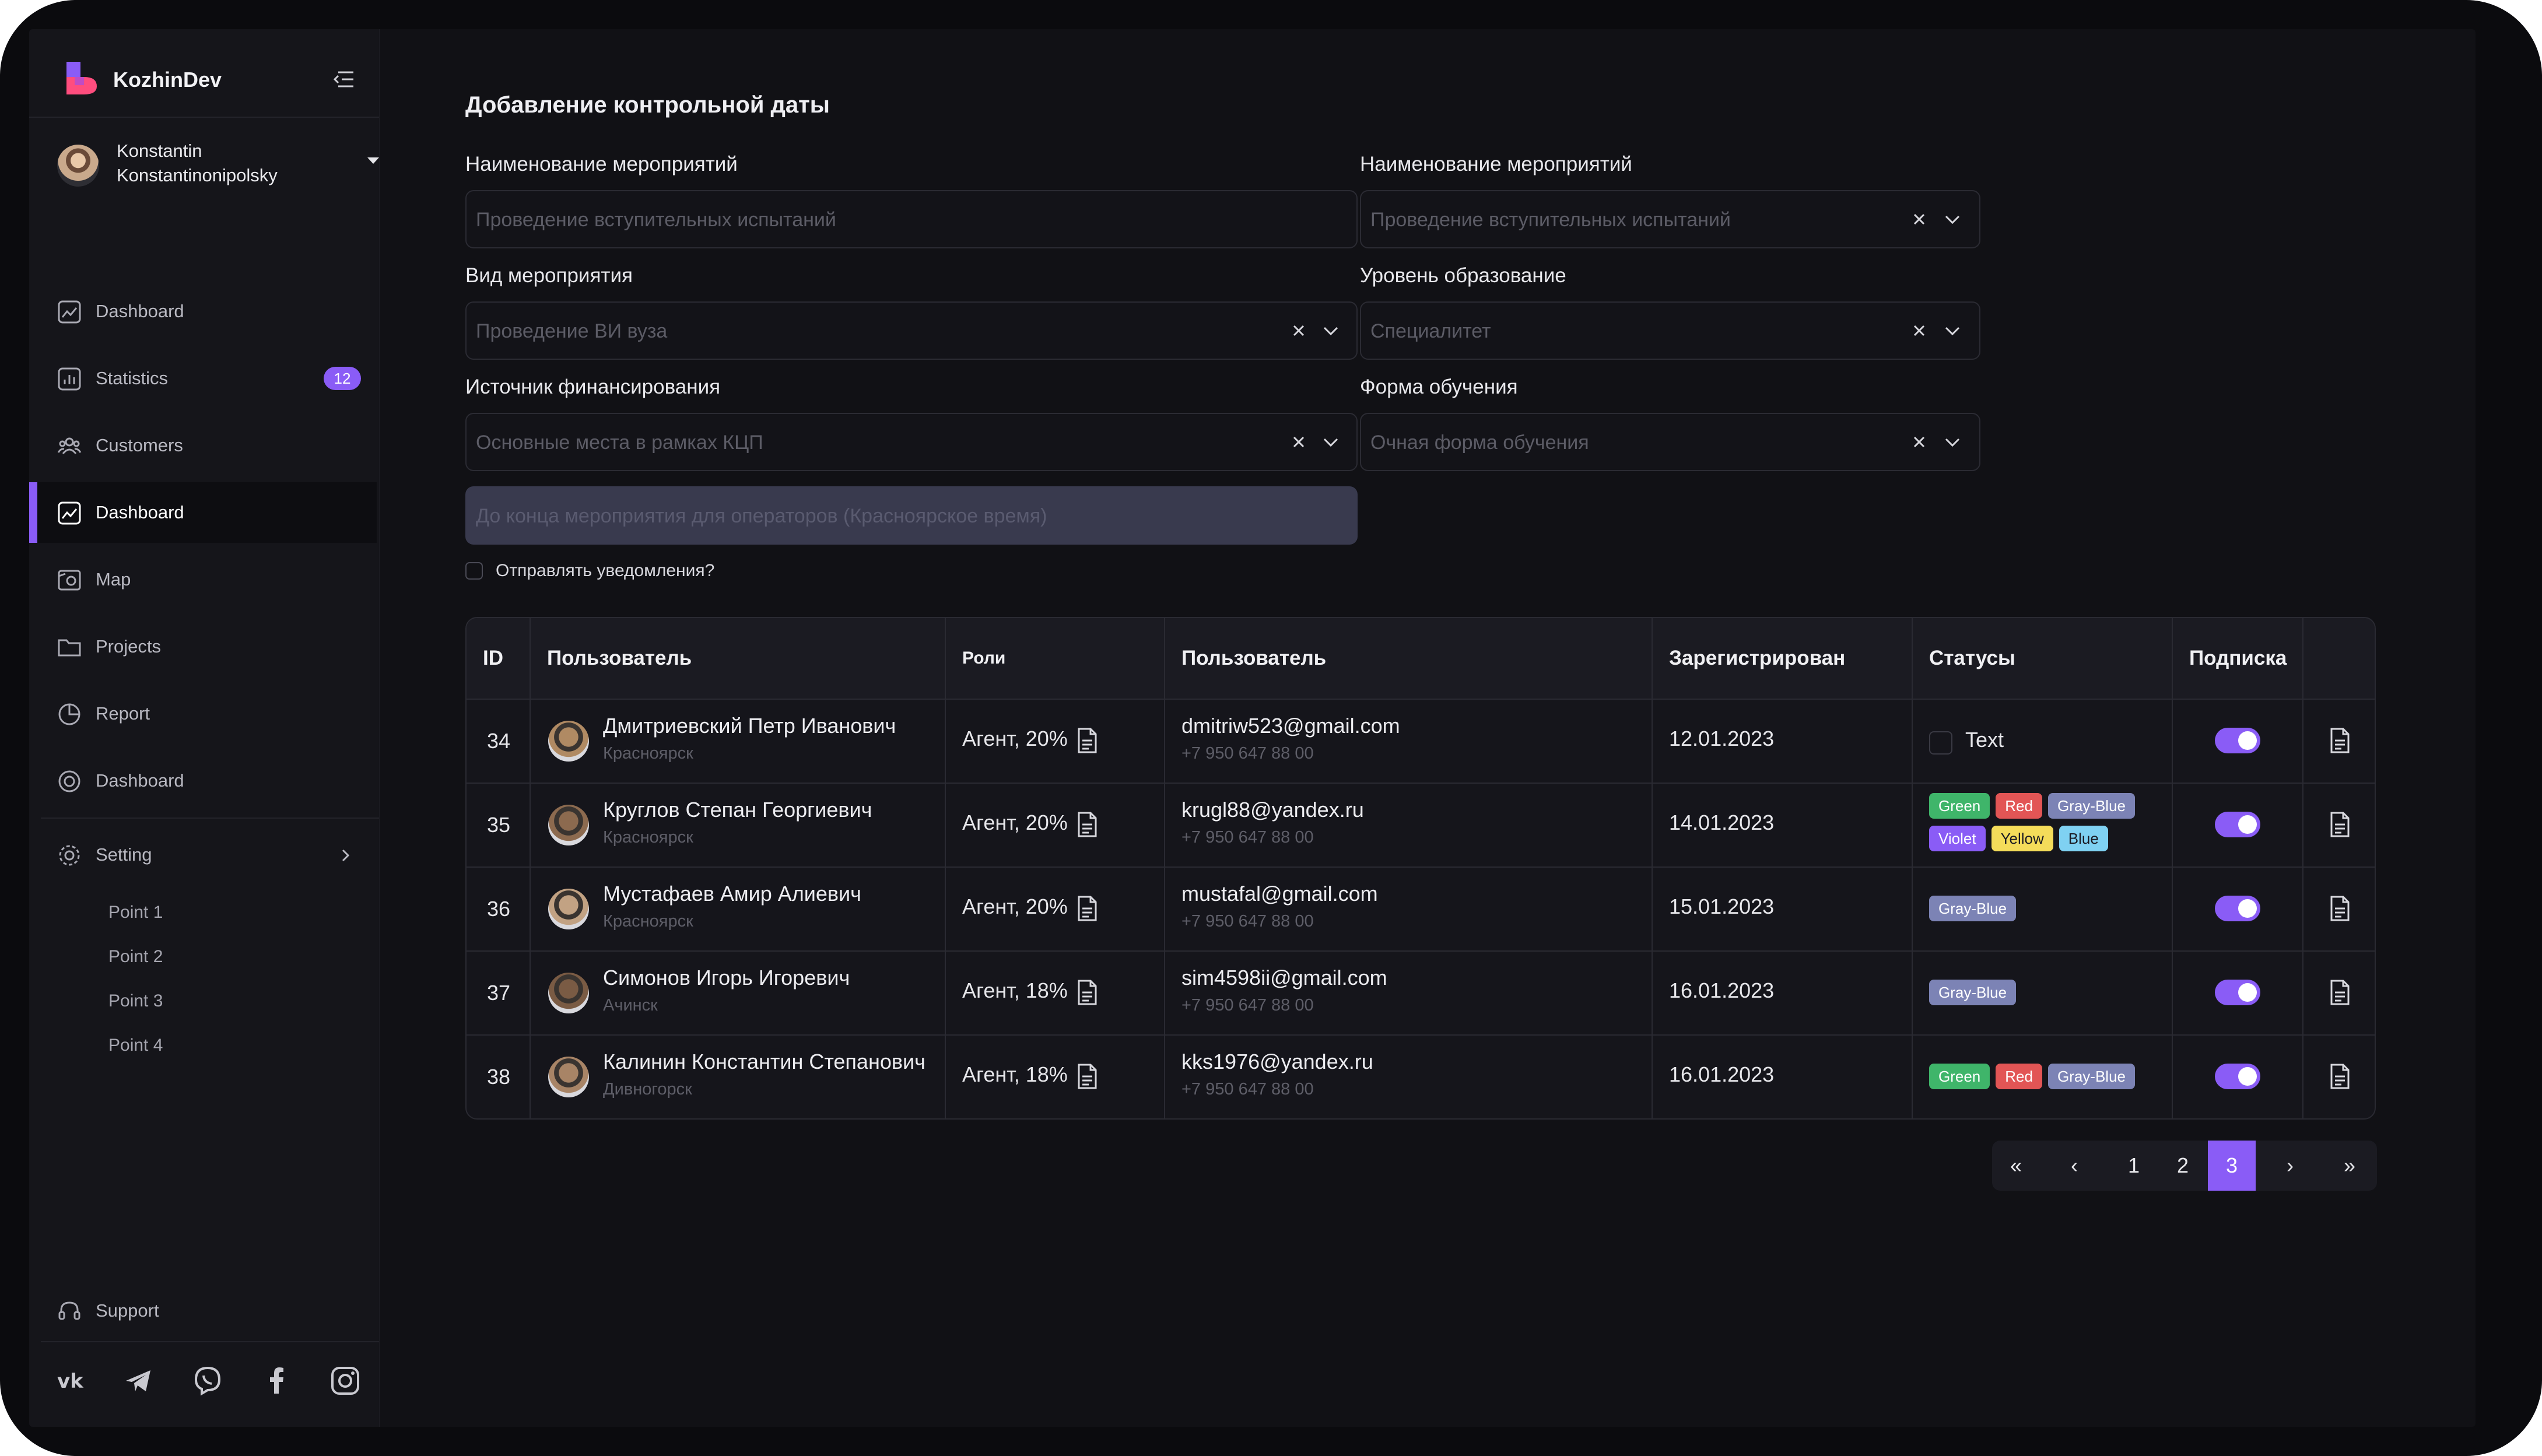  I want to click on avatar, so click(78, 166).